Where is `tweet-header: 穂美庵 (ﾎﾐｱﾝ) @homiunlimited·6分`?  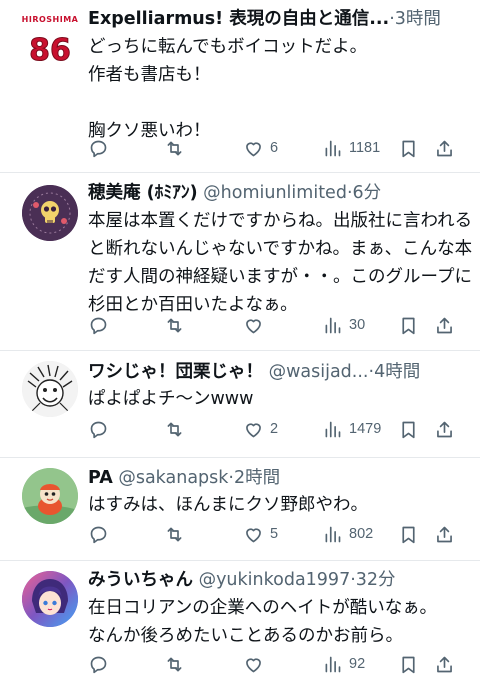
tweet-header: 穂美庵 (ﾎﾐｱﾝ) @homiunlimited·6分 is located at coordinates (279, 193).